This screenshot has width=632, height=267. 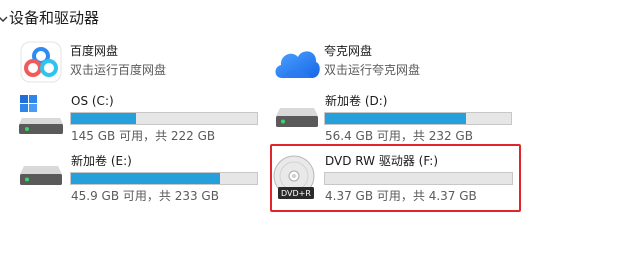 I want to click on drive-name: OS (C:), so click(x=92, y=101).